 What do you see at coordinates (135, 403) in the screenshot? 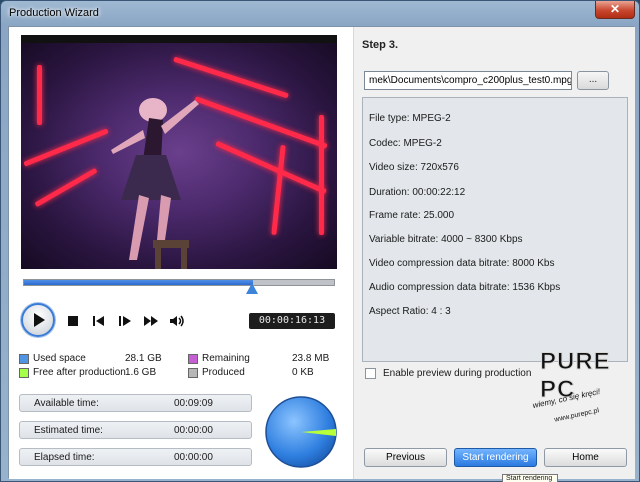
I see `available-time-box: Available time: 00:09:09` at bounding box center [135, 403].